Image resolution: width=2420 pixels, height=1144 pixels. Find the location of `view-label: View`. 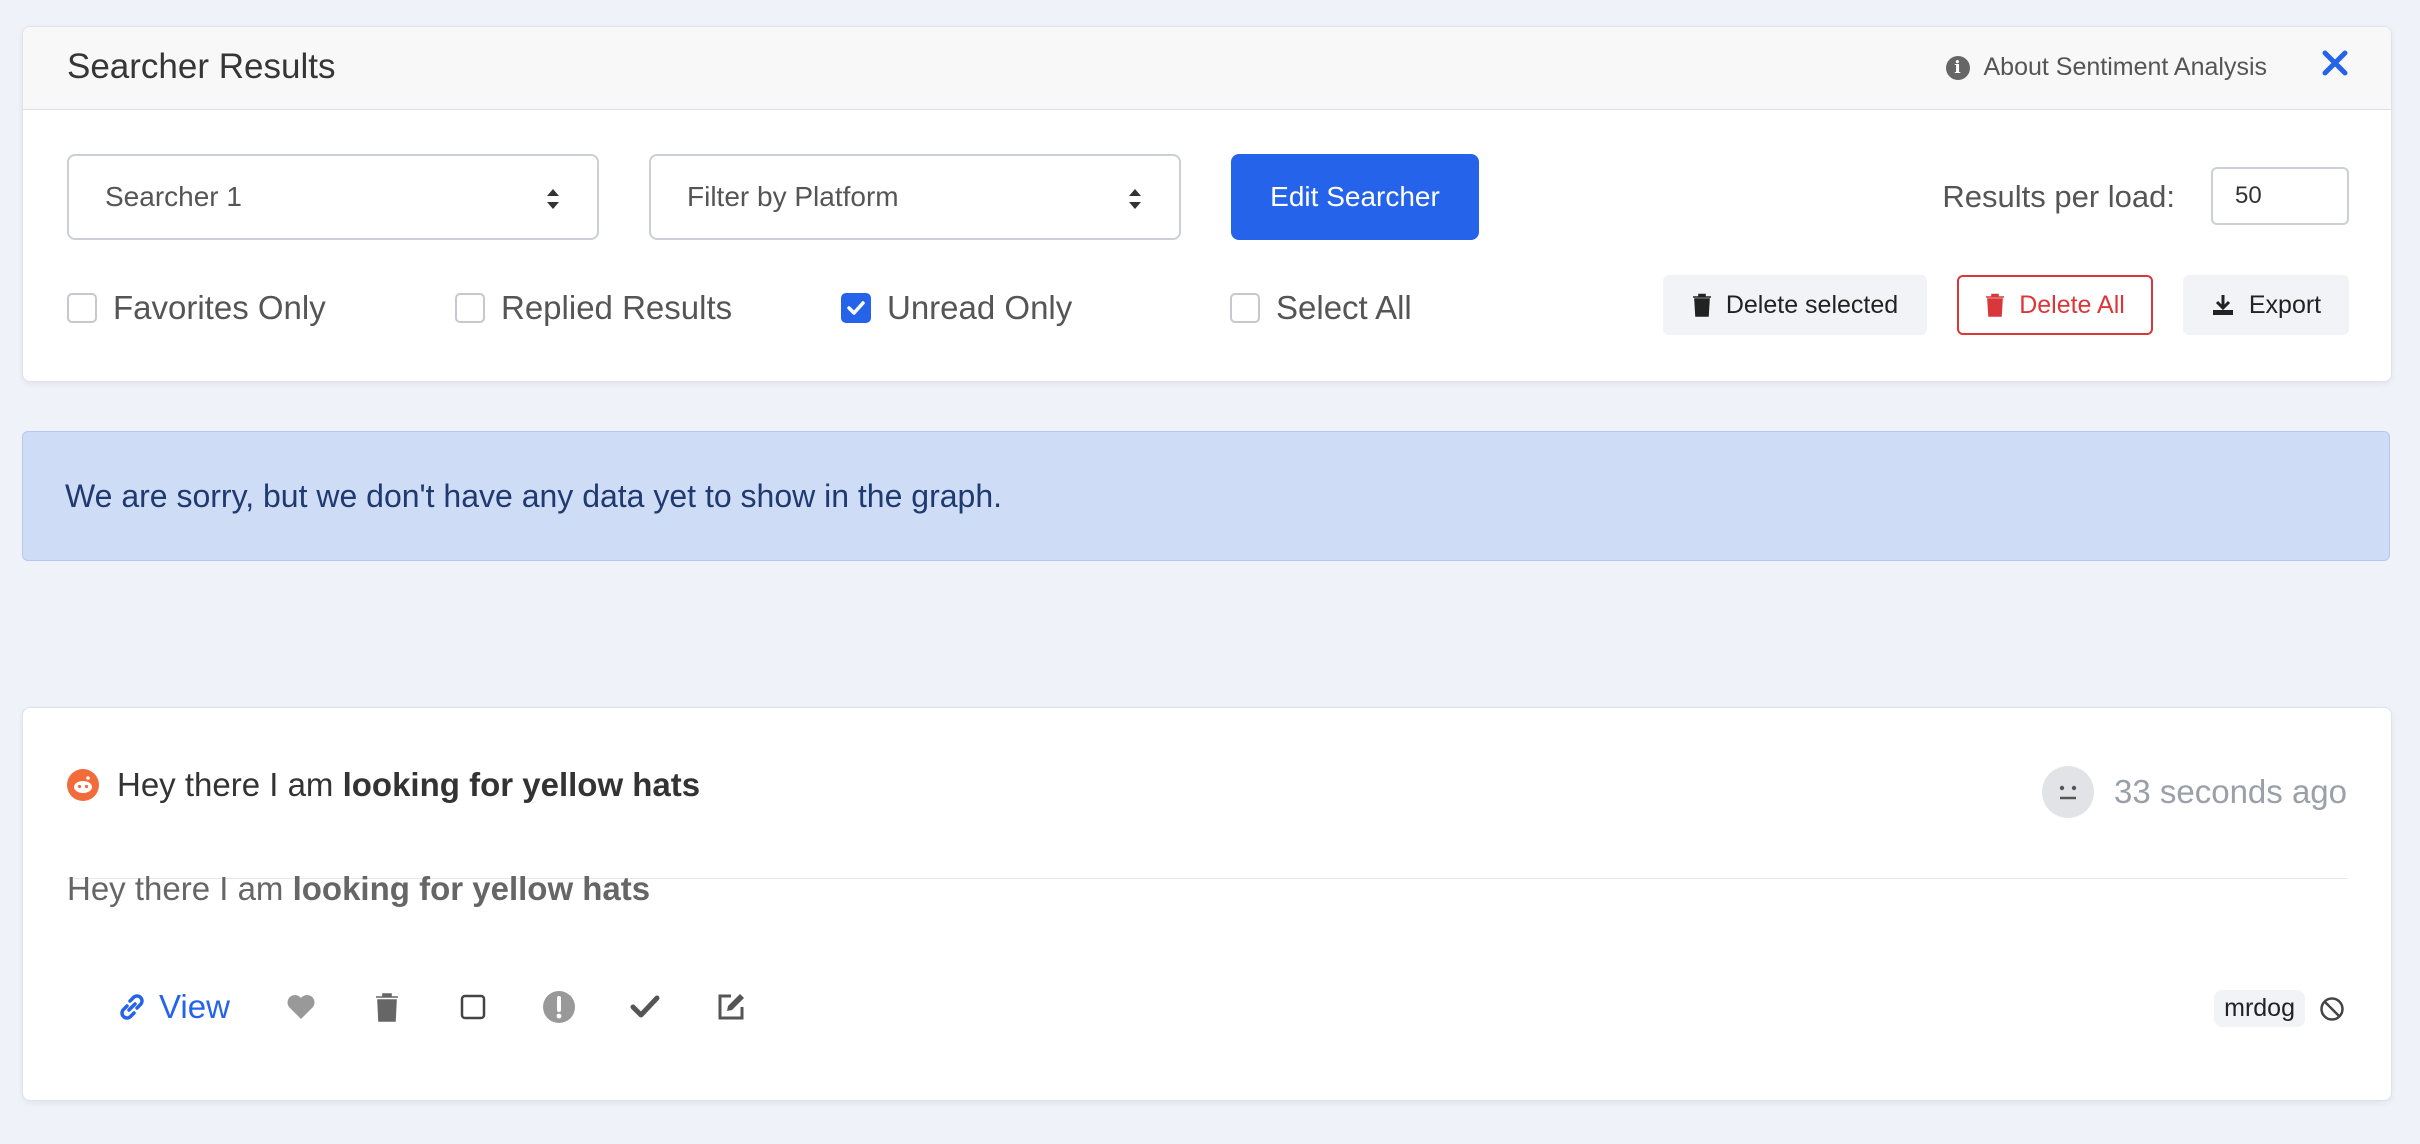

view-label: View is located at coordinates (194, 1006).